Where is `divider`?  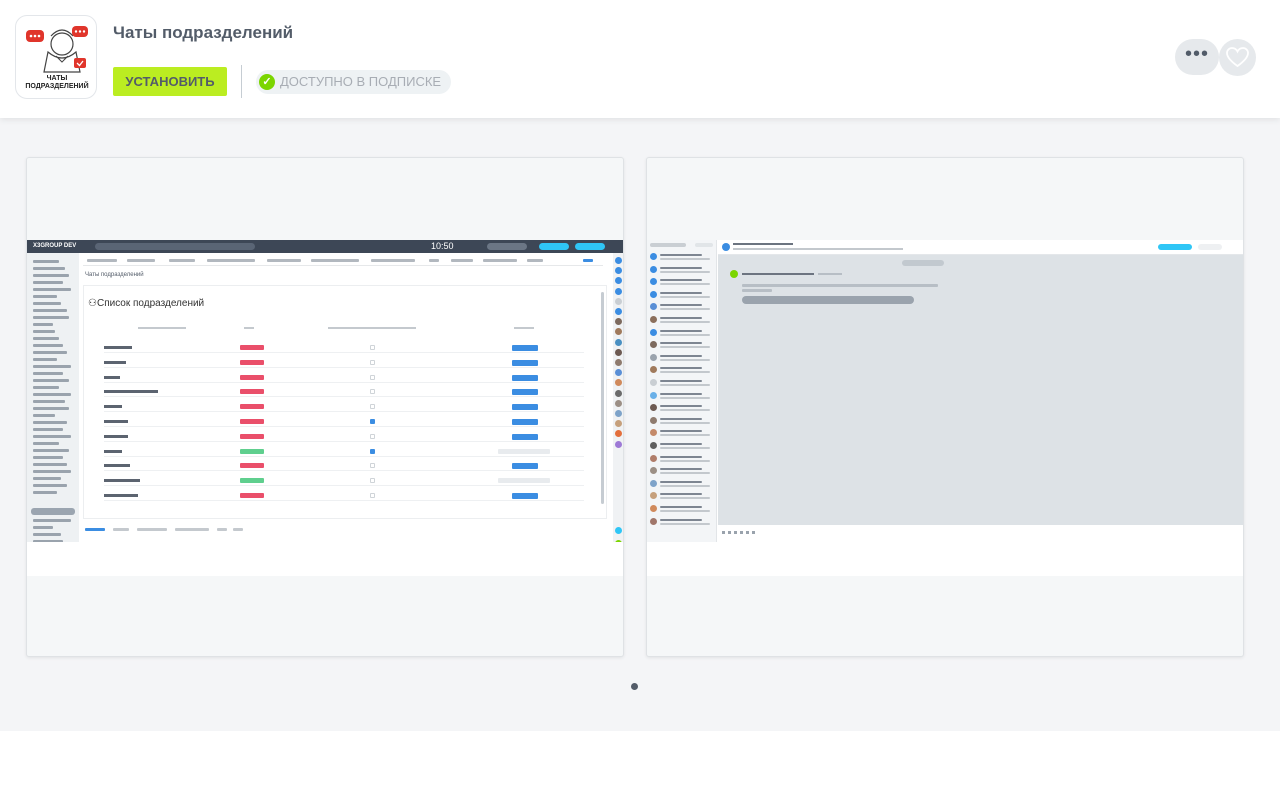
divider is located at coordinates (241, 81).